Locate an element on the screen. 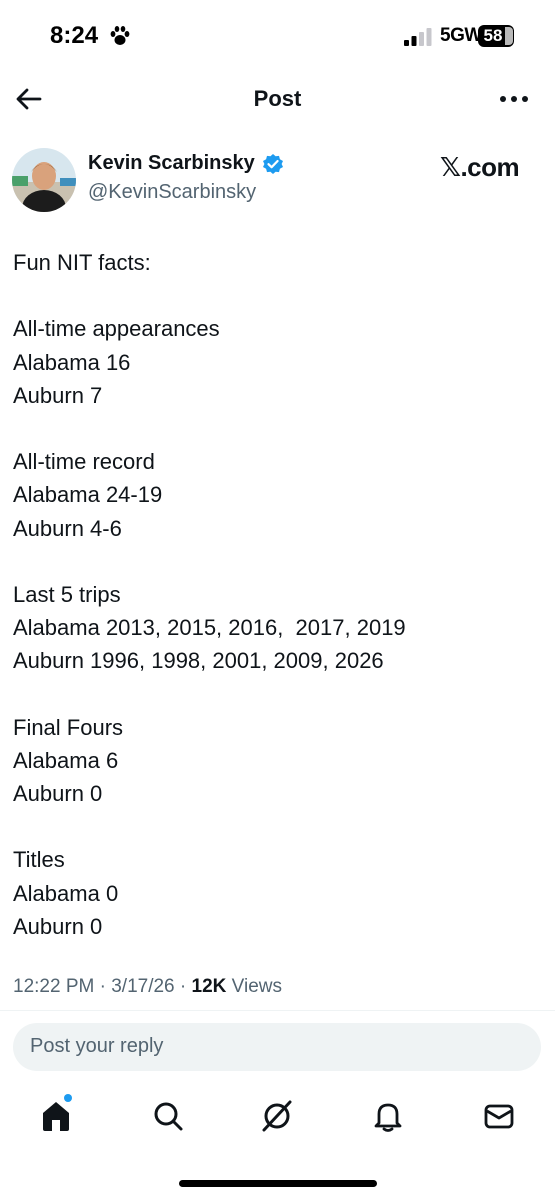 This screenshot has width=555, height=1200. reply-input: Post your reply is located at coordinates (277, 1047).